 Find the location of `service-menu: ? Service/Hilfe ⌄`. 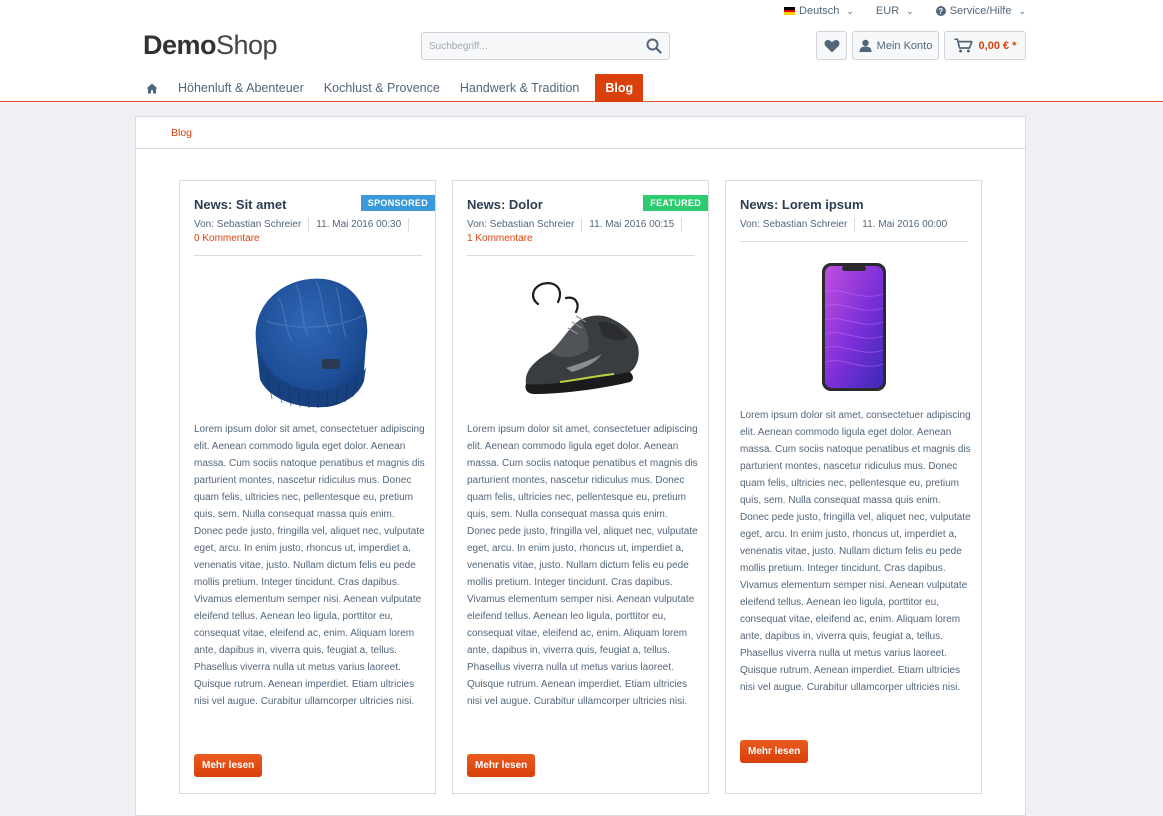

service-menu: ? Service/Hilfe ⌄ is located at coordinates (980, 11).